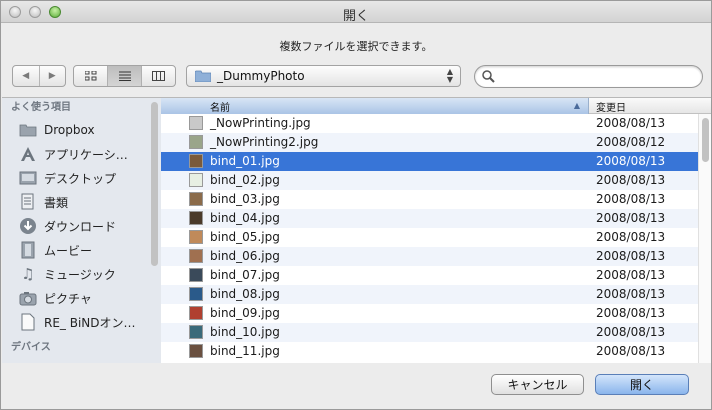  I want to click on sidebar-scrollbar-thumb, so click(154, 184).